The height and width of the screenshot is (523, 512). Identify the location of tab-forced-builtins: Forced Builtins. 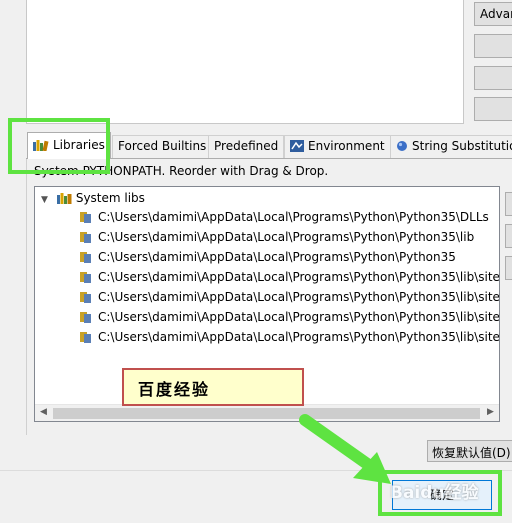
(162, 146).